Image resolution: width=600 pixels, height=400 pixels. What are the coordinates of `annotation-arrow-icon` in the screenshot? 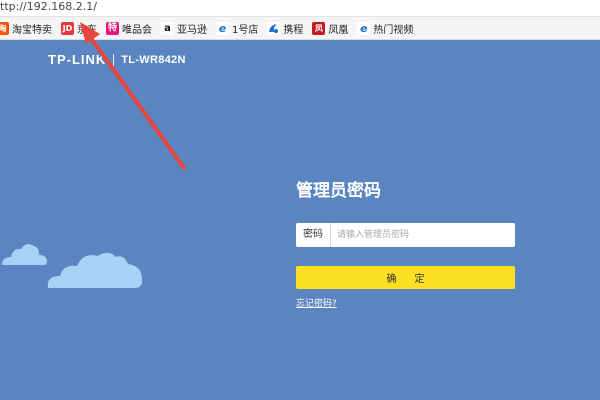 It's located at (133, 96).